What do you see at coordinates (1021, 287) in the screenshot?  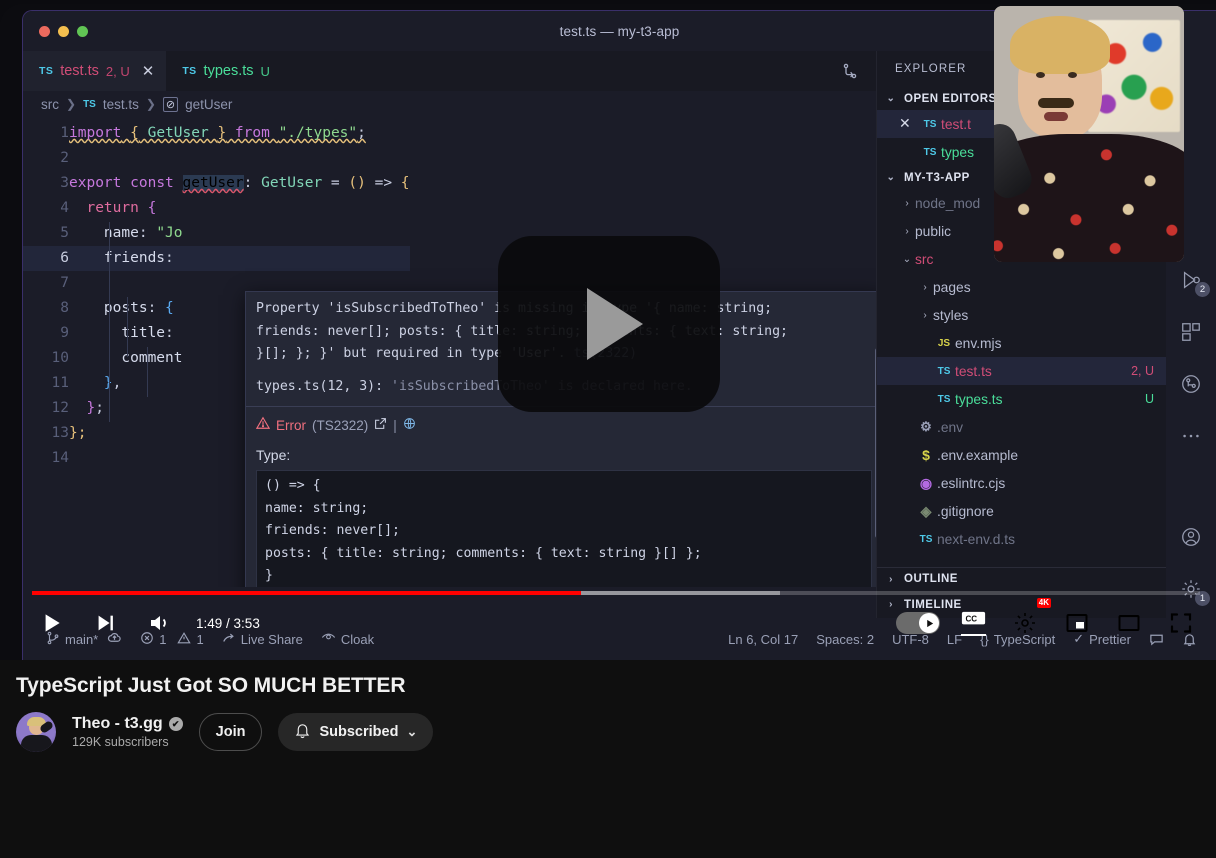 I see `tree-item-pages: › pages` at bounding box center [1021, 287].